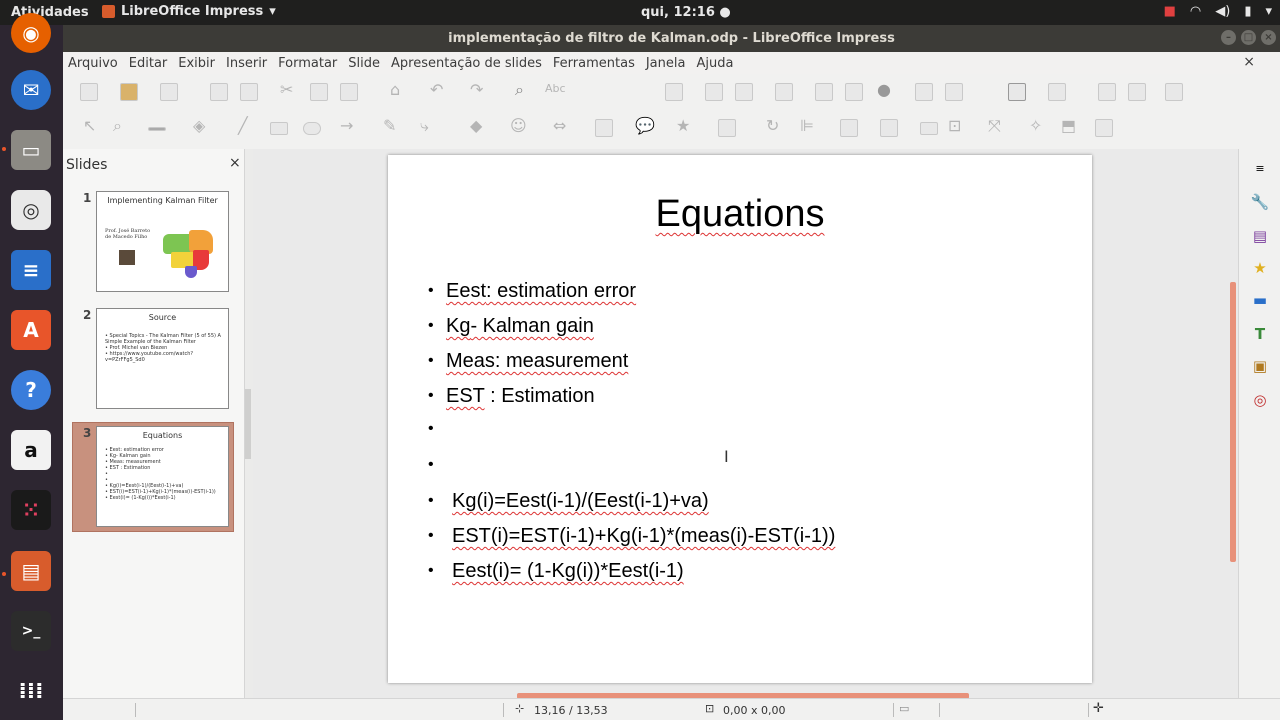 The height and width of the screenshot is (720, 1280). I want to click on maximize-button: □, so click(1248, 37).